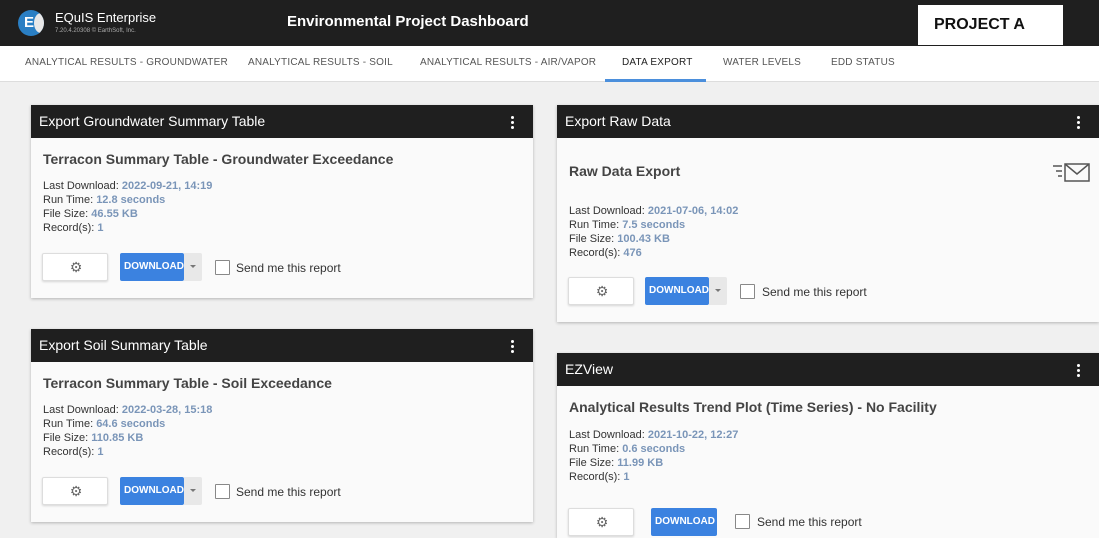  Describe the element at coordinates (152, 121) in the screenshot. I see `card-header-title: Export Groundwater Summary Table` at that location.